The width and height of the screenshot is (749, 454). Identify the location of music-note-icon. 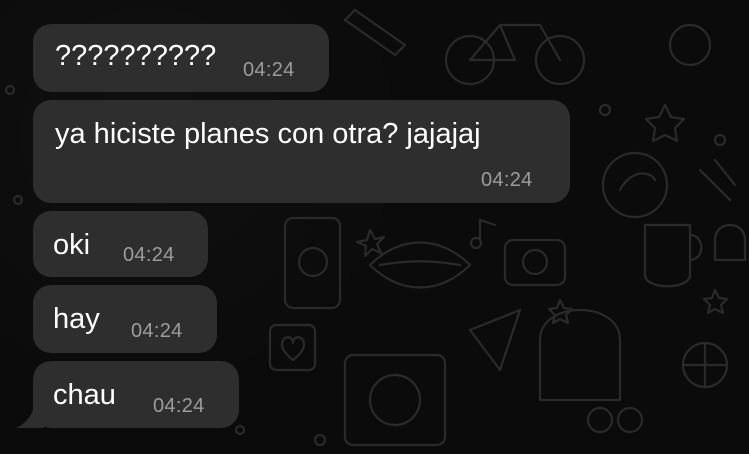
(487, 230).